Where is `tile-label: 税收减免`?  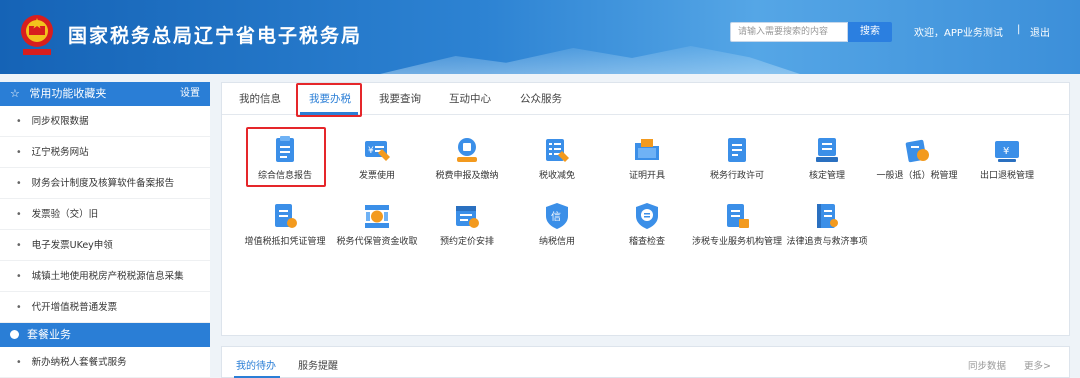
tile-label: 税收减免 is located at coordinates (556, 176).